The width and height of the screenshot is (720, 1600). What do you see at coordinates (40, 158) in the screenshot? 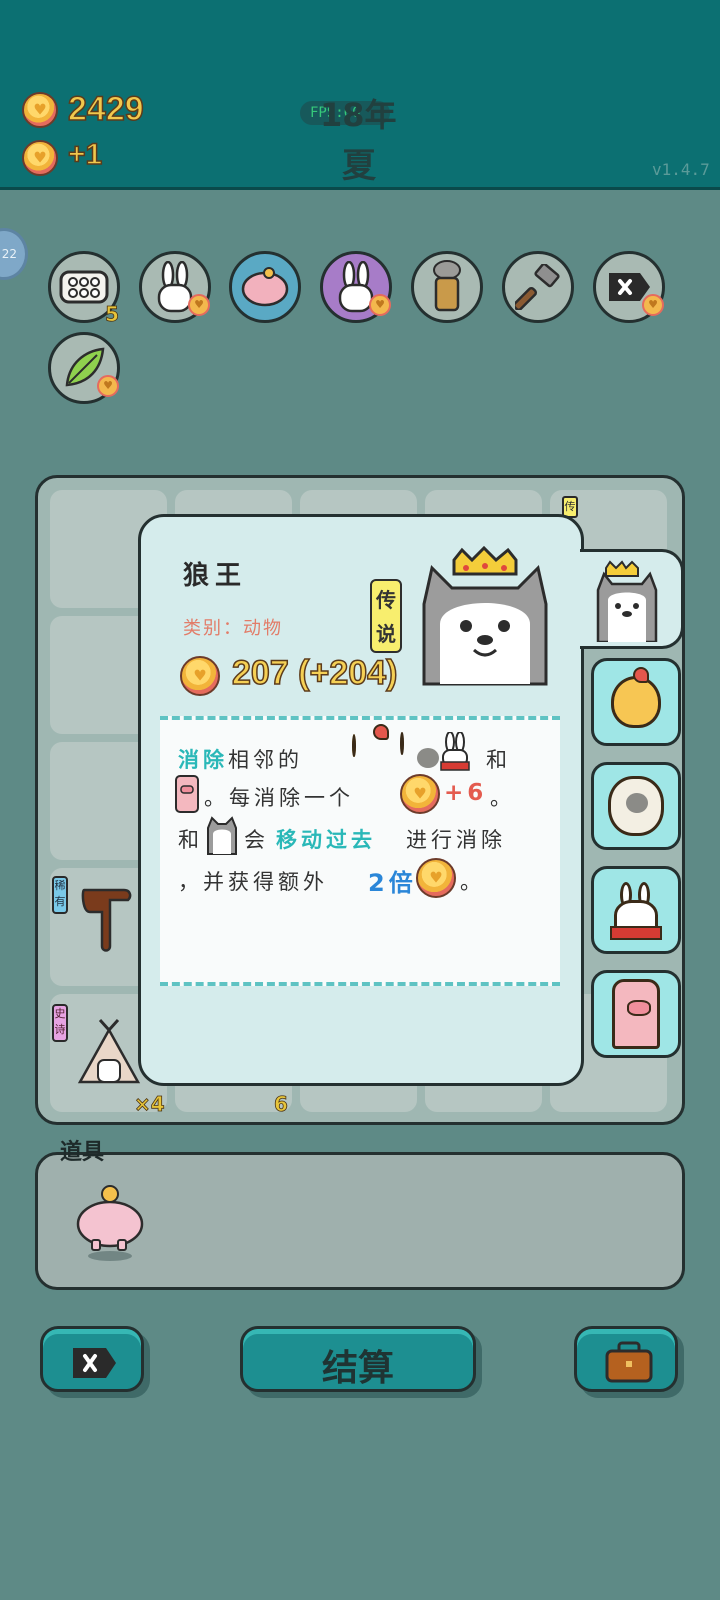
I see `income-coin-icon` at bounding box center [40, 158].